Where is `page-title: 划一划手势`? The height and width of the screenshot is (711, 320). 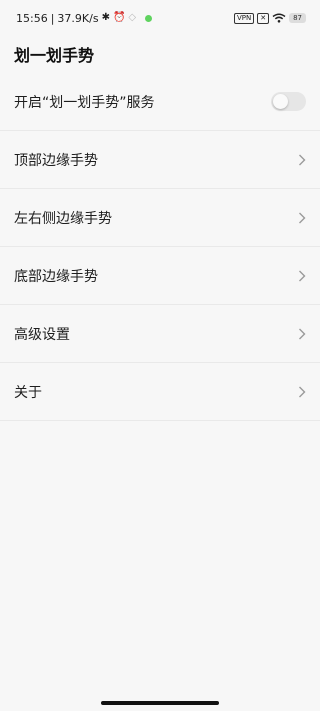
page-title: 划一划手势 is located at coordinates (54, 55).